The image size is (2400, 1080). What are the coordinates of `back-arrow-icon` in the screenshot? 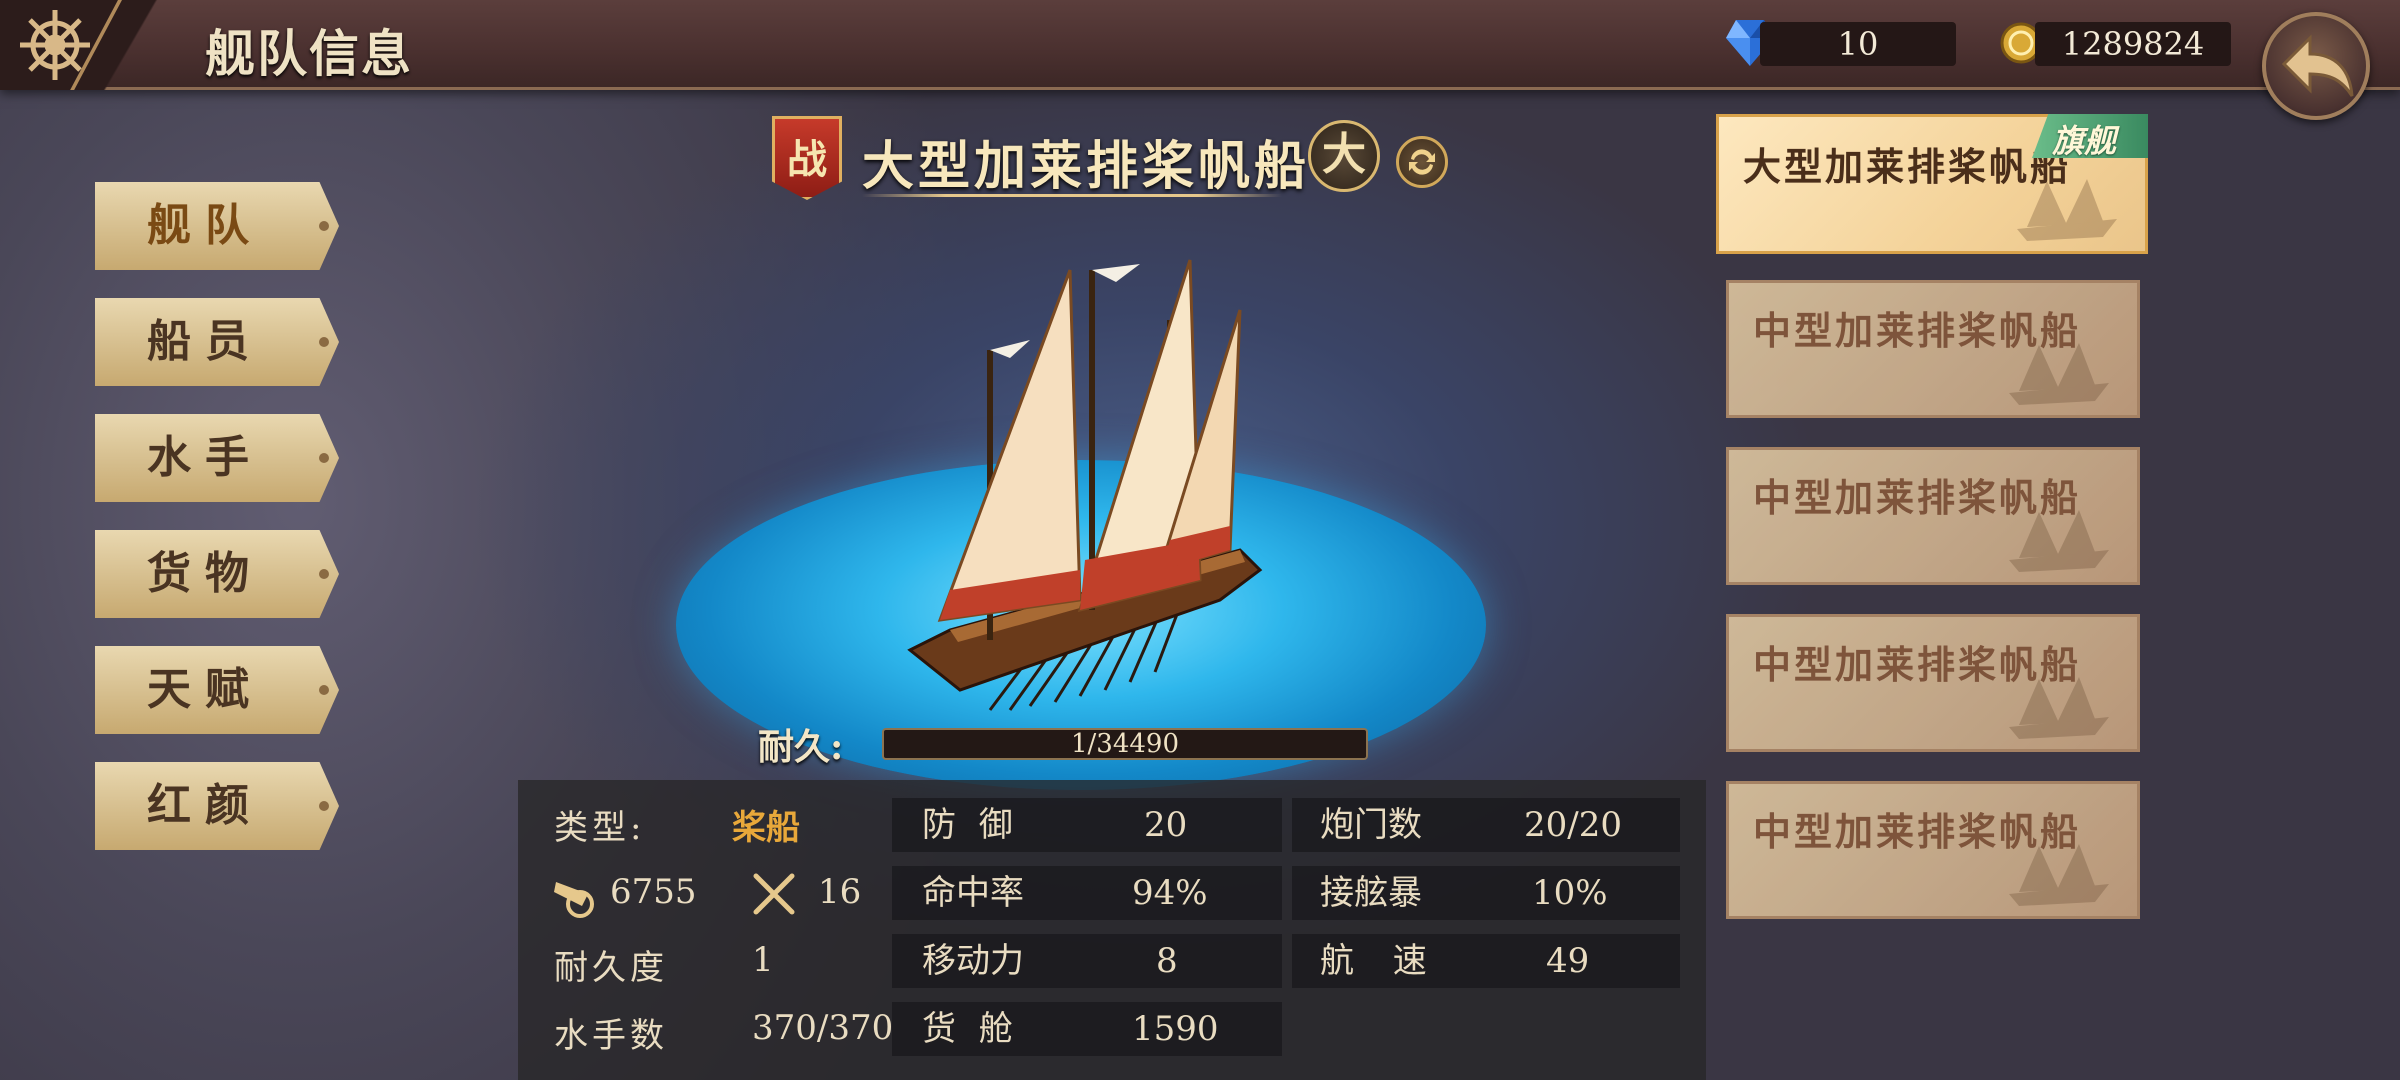 It's located at (2317, 65).